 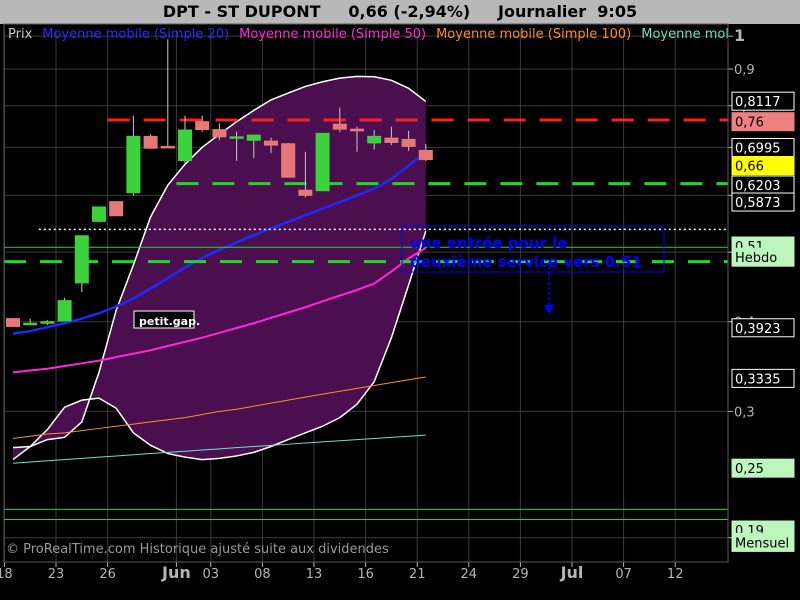 I want to click on price-label: Mensuel, so click(x=762, y=543).